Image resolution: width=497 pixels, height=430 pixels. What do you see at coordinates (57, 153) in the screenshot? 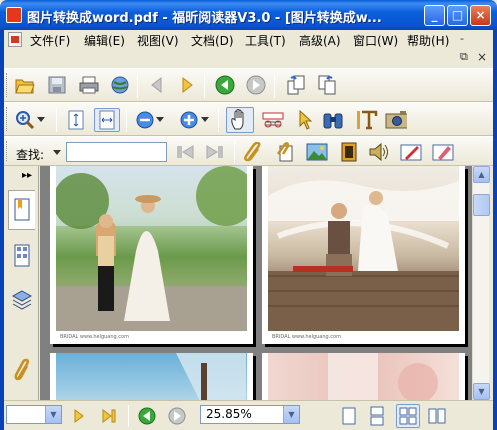
I see `find-options-arrow-icon` at bounding box center [57, 153].